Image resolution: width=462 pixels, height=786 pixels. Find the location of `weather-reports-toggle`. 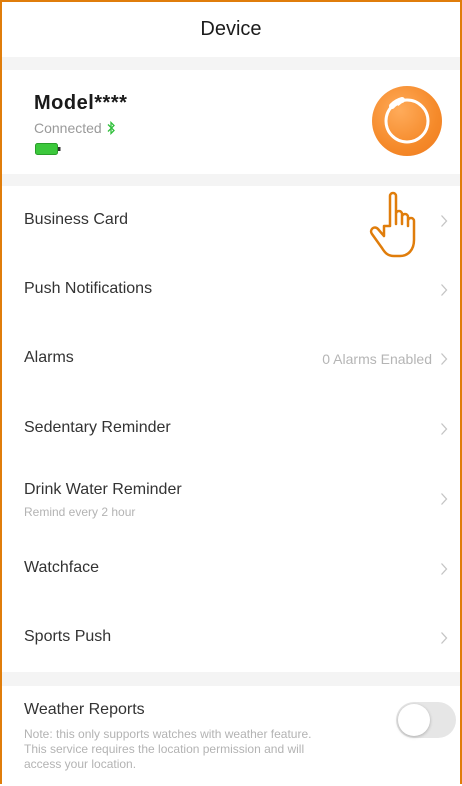

weather-reports-toggle is located at coordinates (426, 720).